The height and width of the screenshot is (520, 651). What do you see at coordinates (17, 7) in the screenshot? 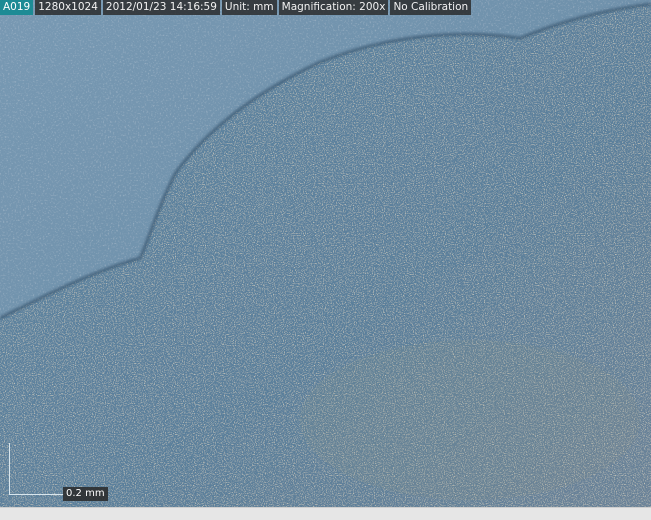
I see `image-id-badge: A019` at bounding box center [17, 7].